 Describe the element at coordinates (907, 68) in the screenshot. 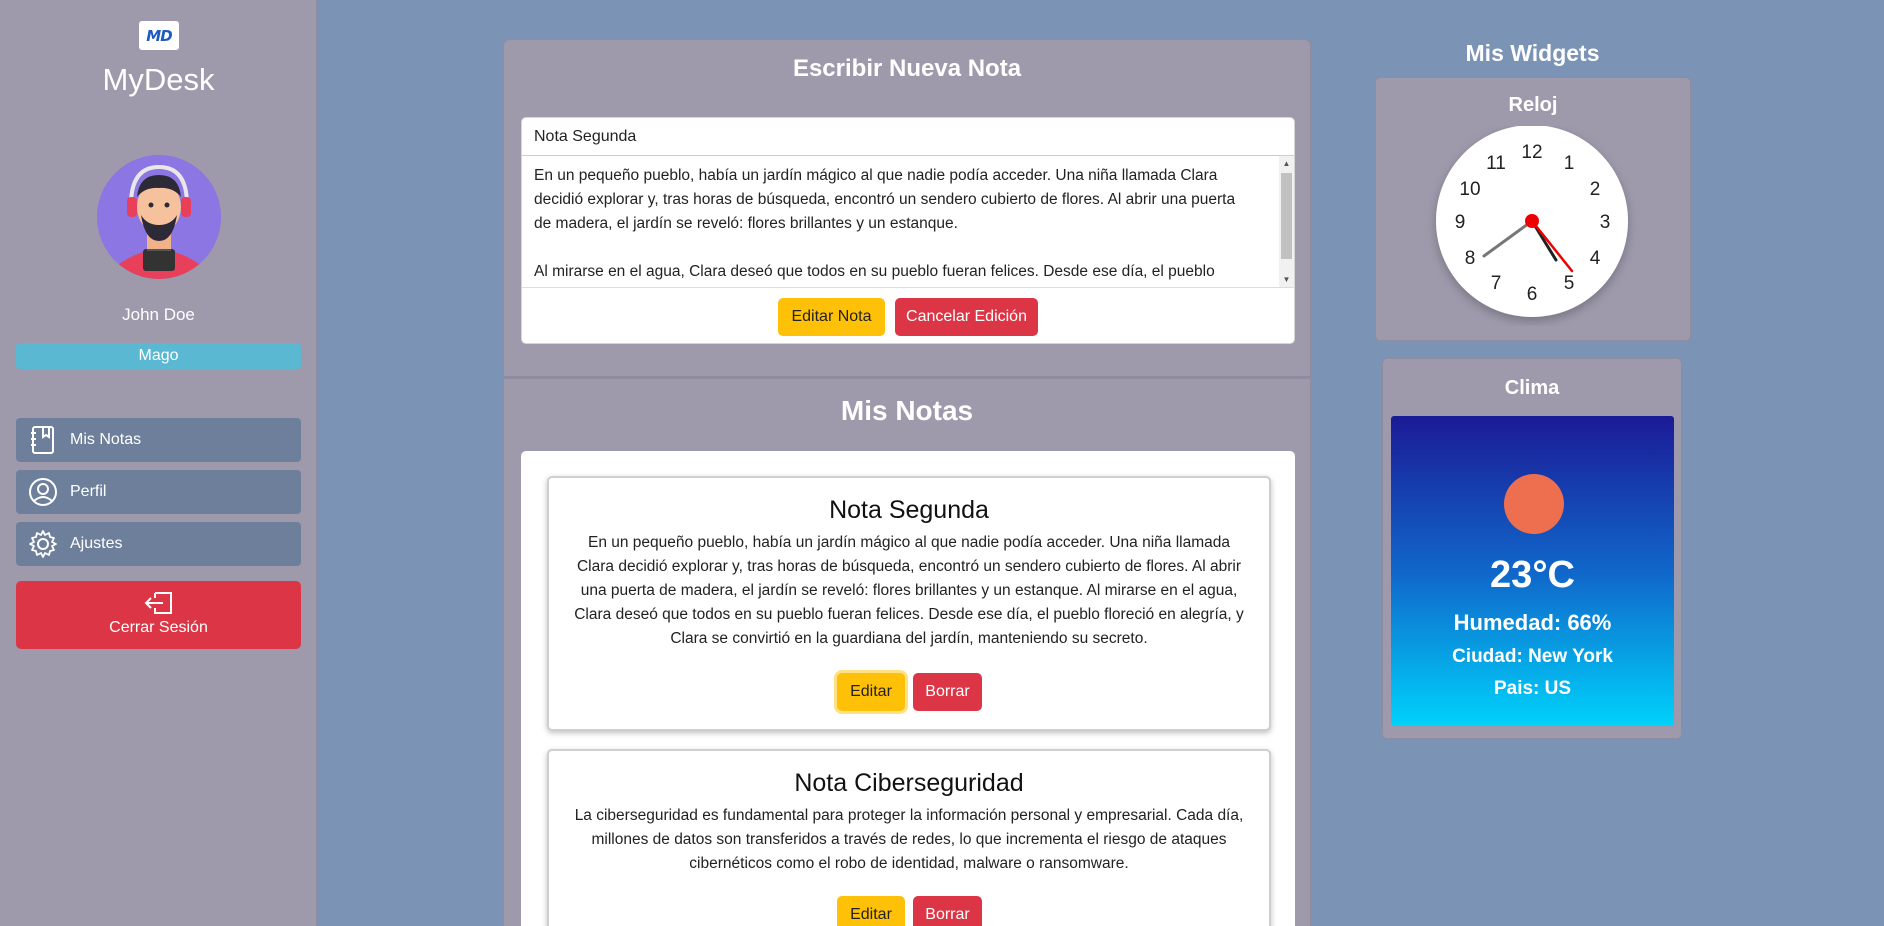

I see `editor-heading: Escribir Nueva Nota` at that location.